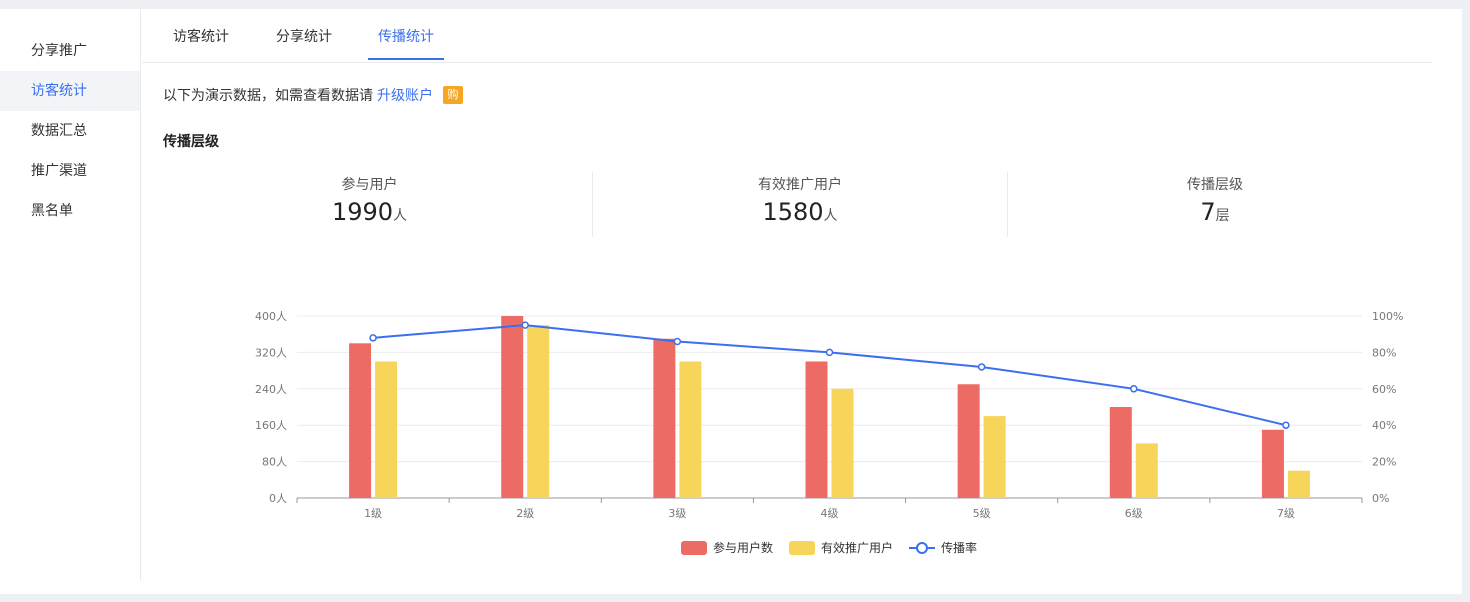  I want to click on x-tick-label: 4级, so click(830, 513).